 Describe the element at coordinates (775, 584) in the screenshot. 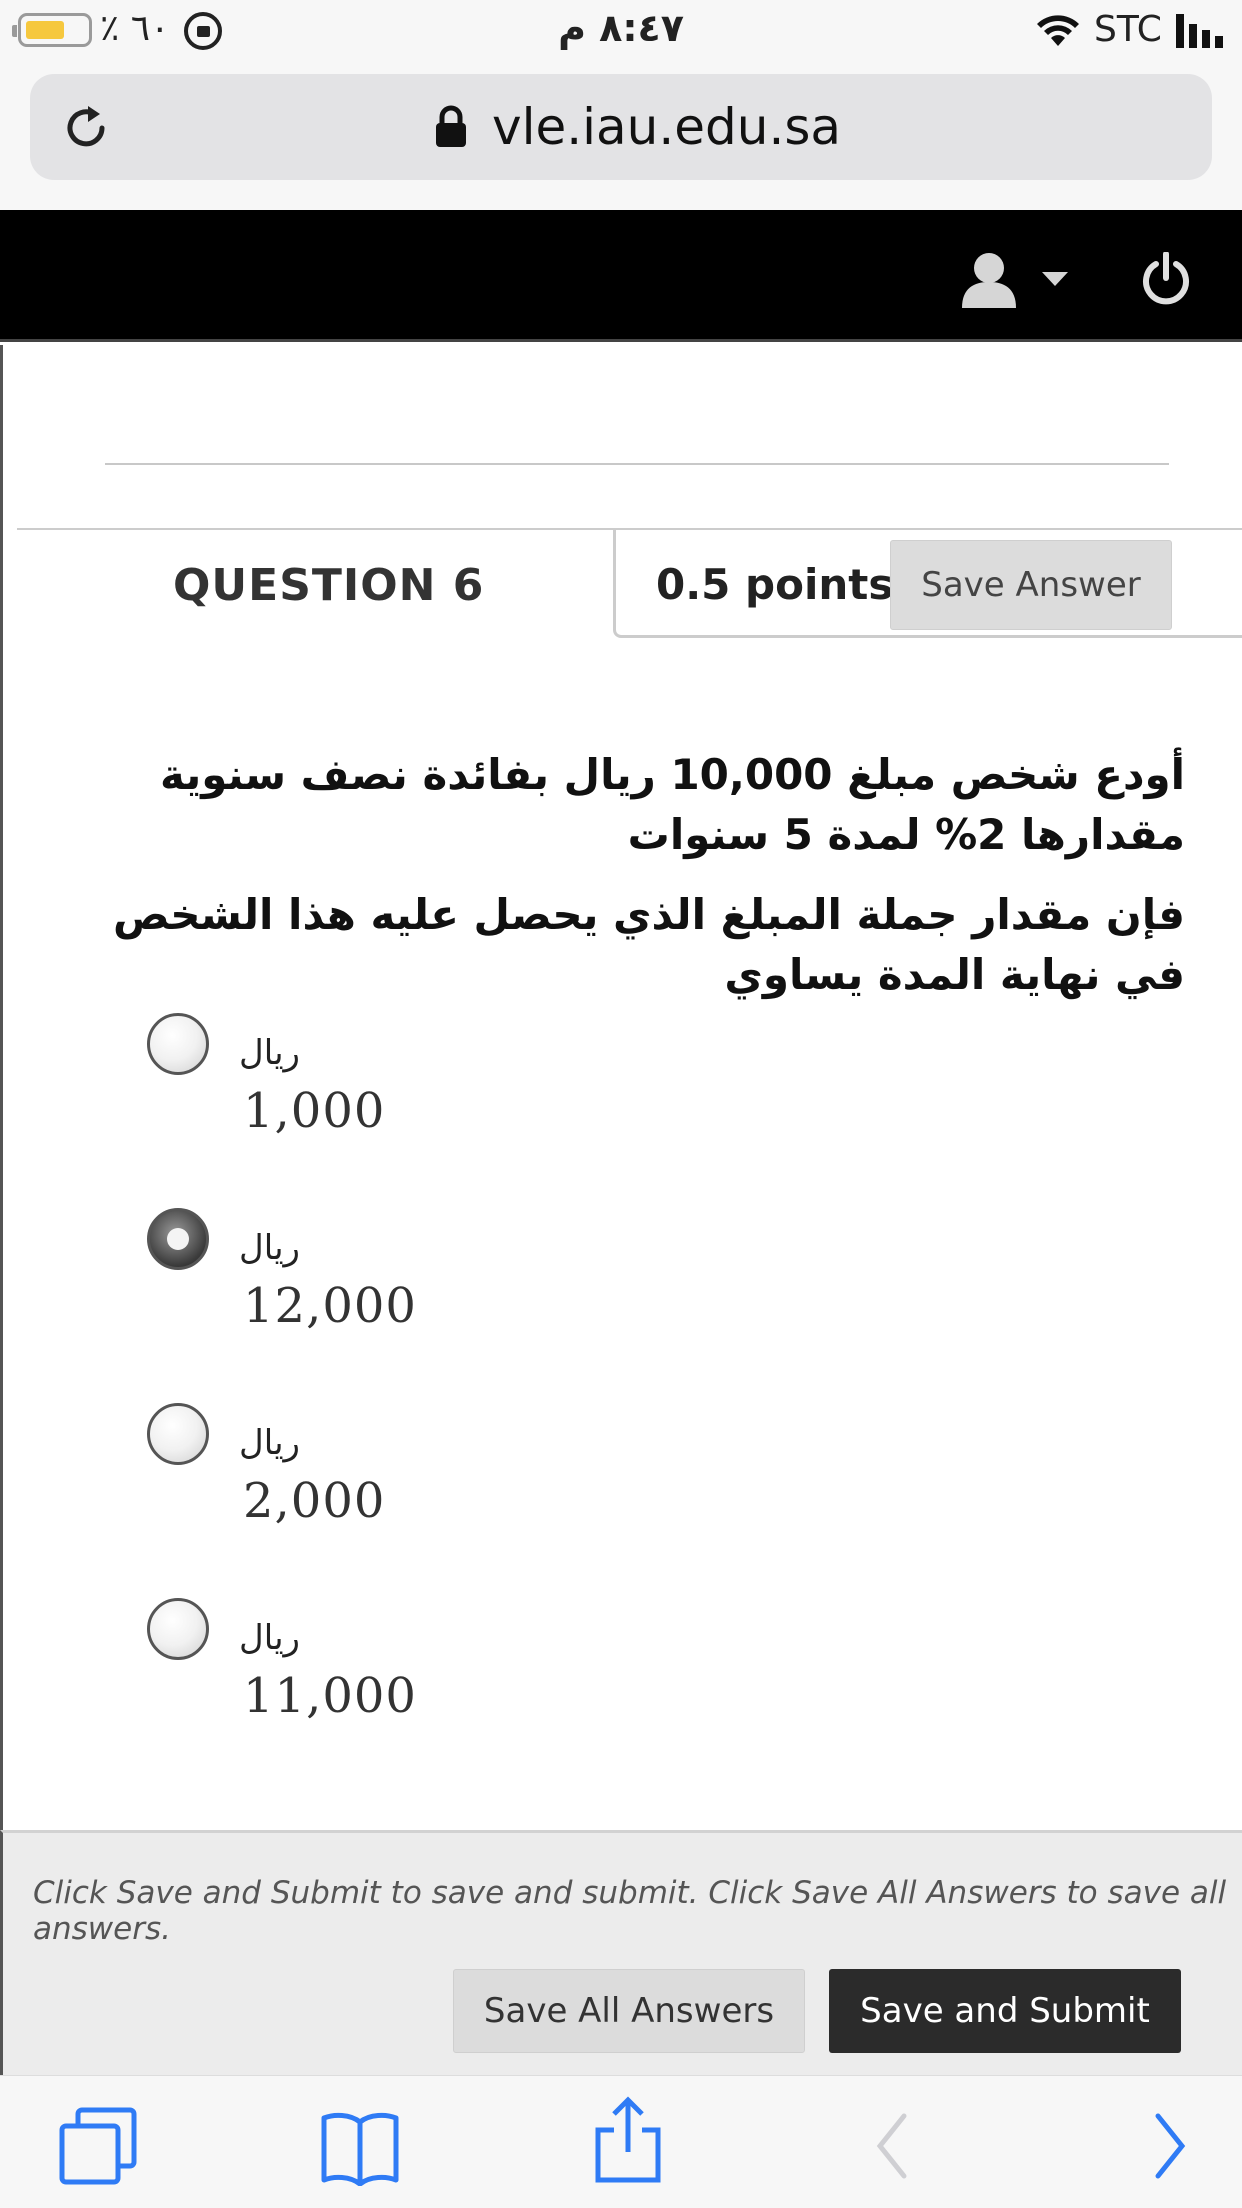

I see `question-points: 0.5 points` at that location.